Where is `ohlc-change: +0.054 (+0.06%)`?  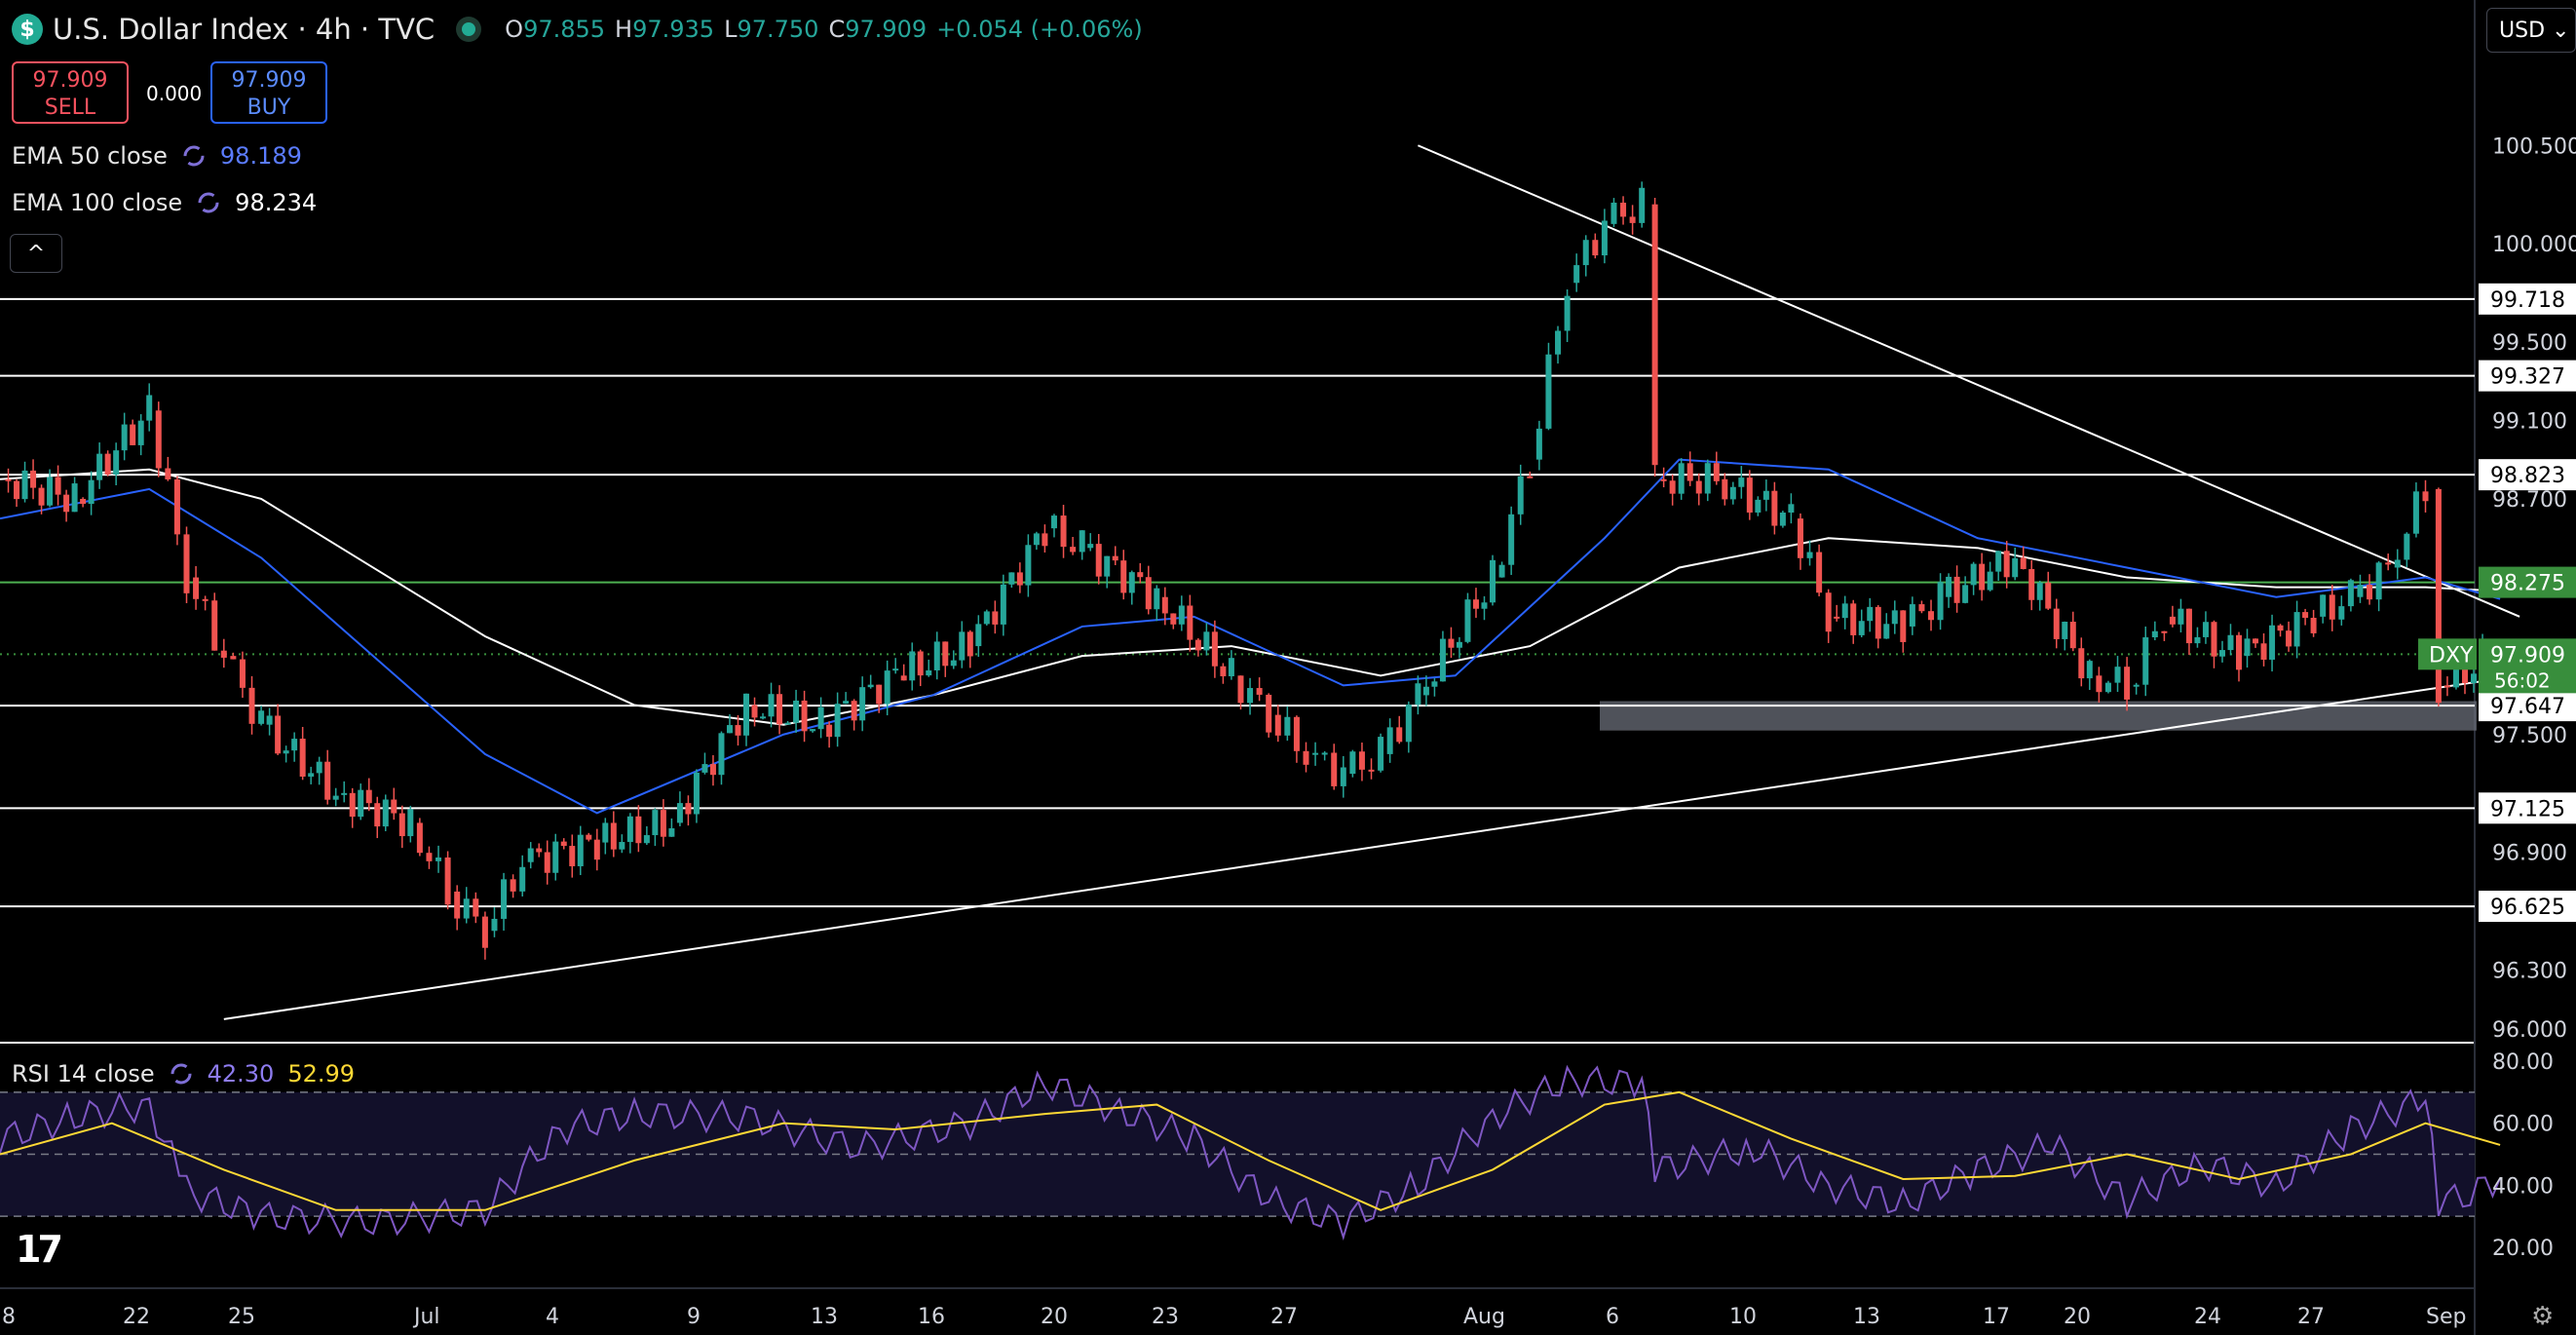
ohlc-change: +0.054 (+0.06%) is located at coordinates (1039, 29).